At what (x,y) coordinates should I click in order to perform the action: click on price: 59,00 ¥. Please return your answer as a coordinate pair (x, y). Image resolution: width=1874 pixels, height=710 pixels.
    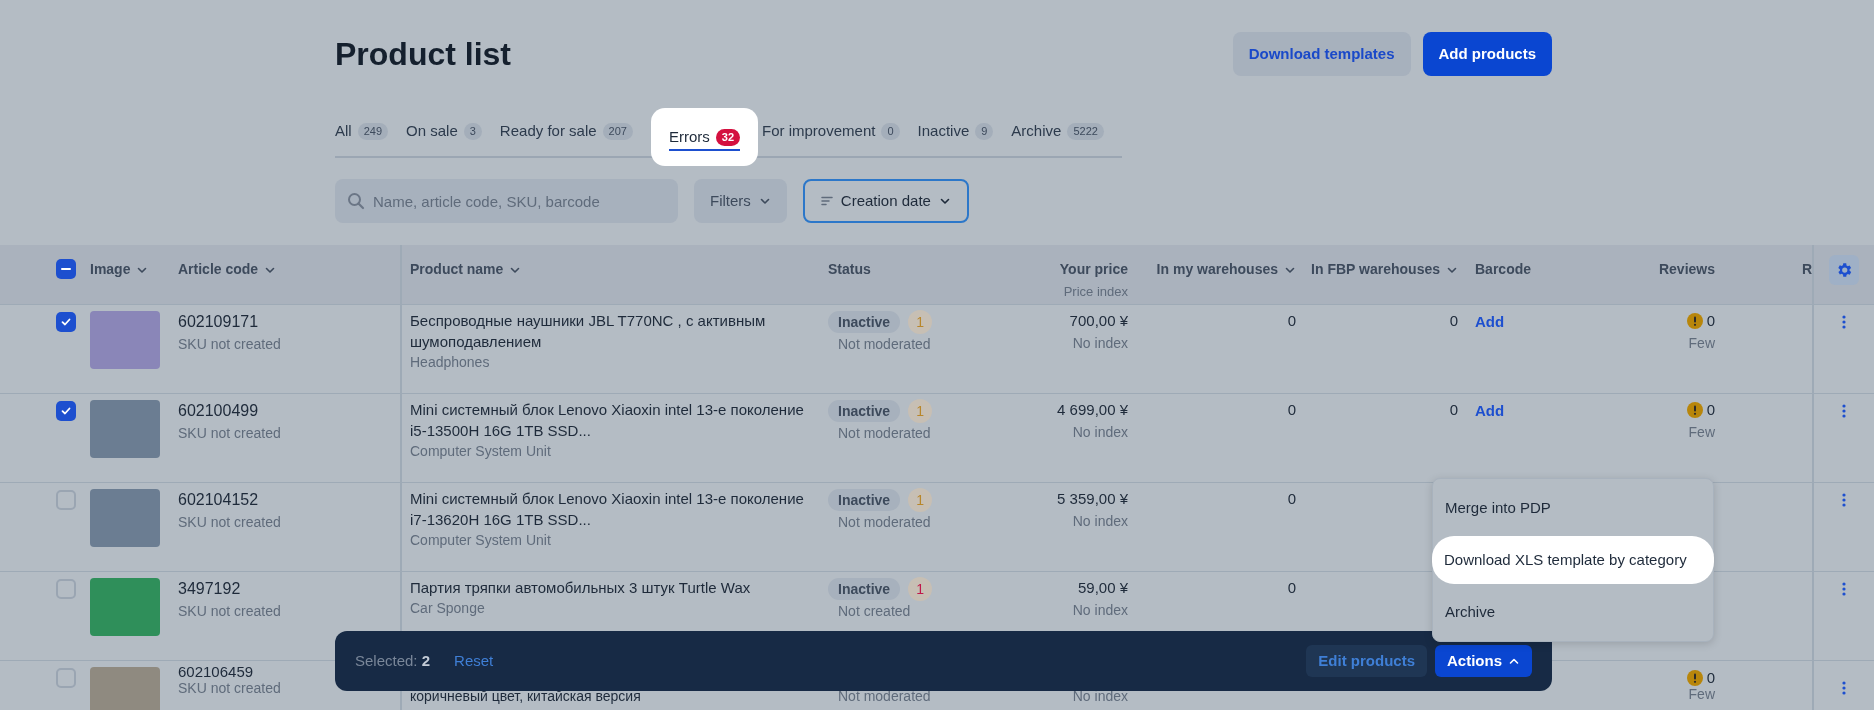
    Looking at the image, I should click on (1102, 588).